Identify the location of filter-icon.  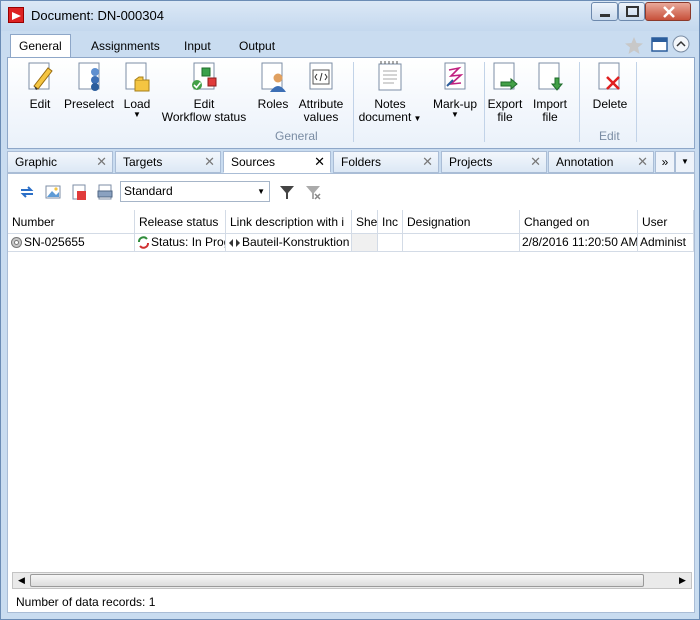
(287, 192).